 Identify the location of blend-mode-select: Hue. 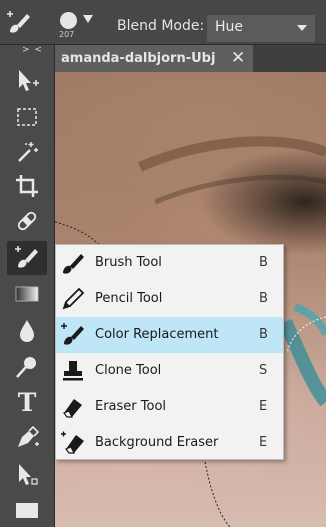
(261, 28).